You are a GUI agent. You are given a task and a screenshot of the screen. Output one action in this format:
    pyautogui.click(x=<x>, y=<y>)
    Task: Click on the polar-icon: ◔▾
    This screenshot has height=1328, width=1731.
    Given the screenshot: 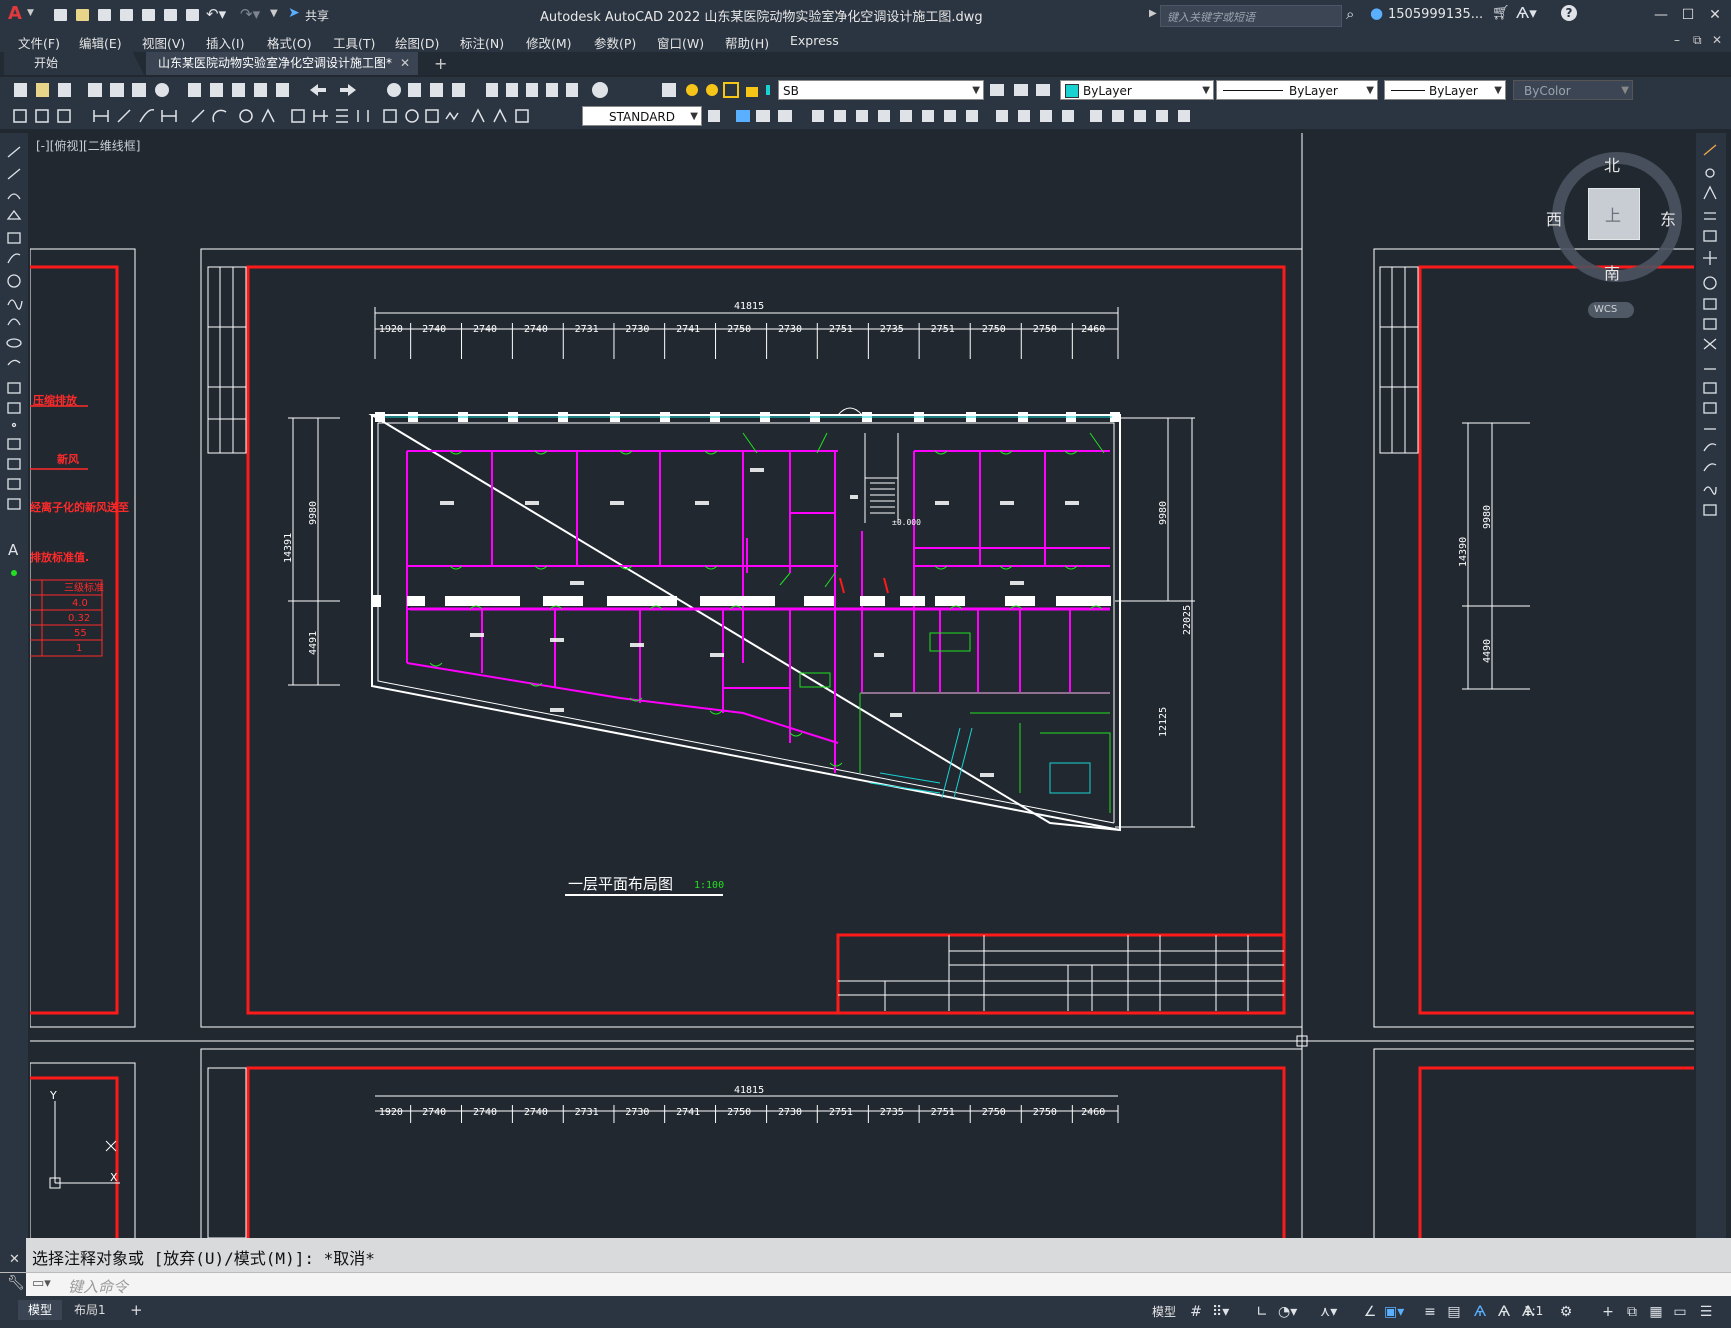 What is the action you would take?
    pyautogui.click(x=1287, y=1312)
    